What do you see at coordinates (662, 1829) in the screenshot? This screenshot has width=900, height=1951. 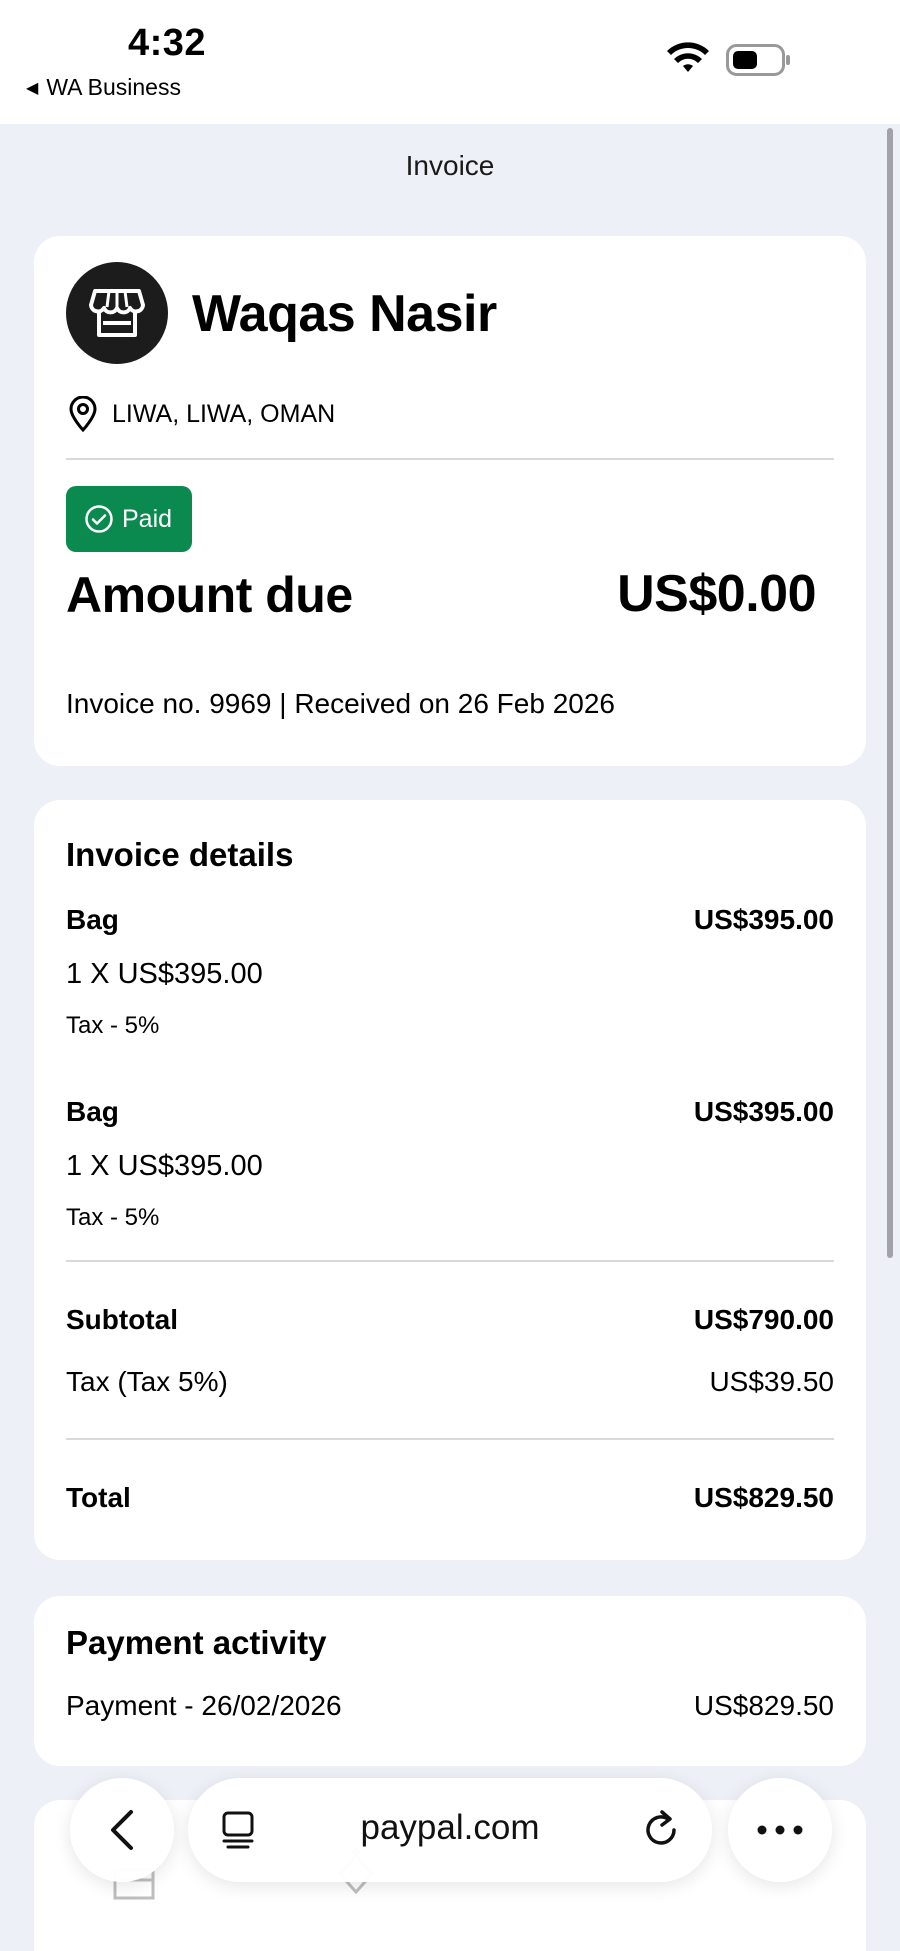 I see `reload-icon` at bounding box center [662, 1829].